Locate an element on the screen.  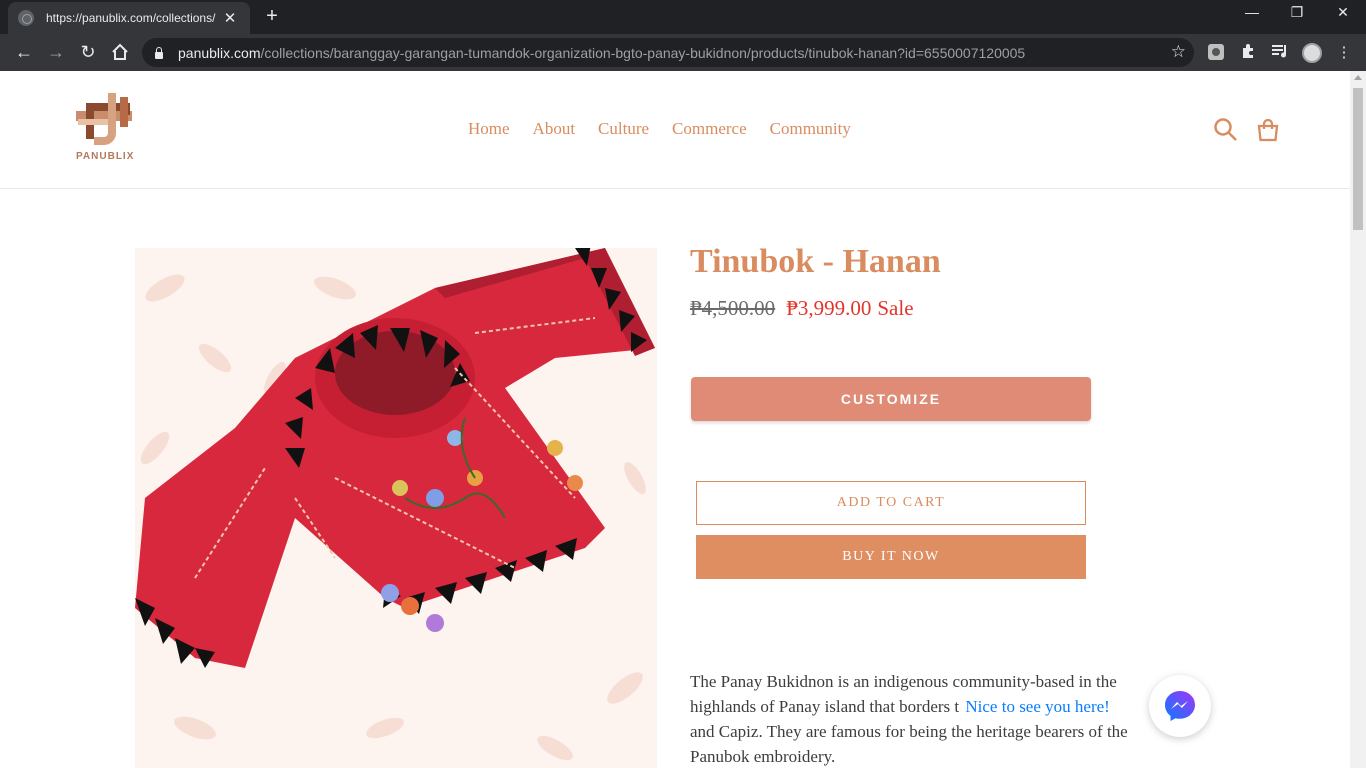
extension-icon is located at coordinates (1216, 53).